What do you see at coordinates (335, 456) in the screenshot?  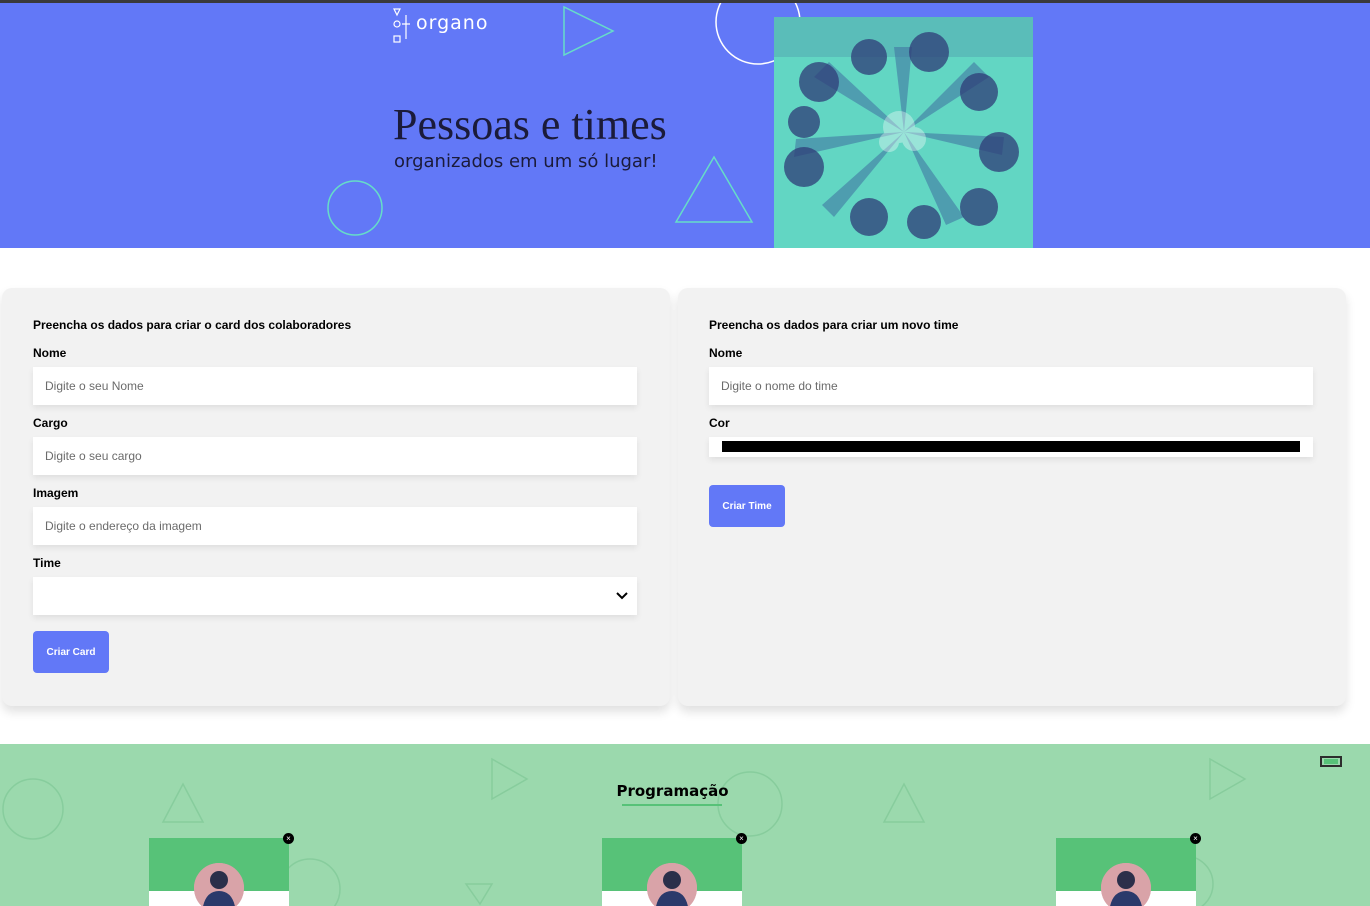 I see `role-input` at bounding box center [335, 456].